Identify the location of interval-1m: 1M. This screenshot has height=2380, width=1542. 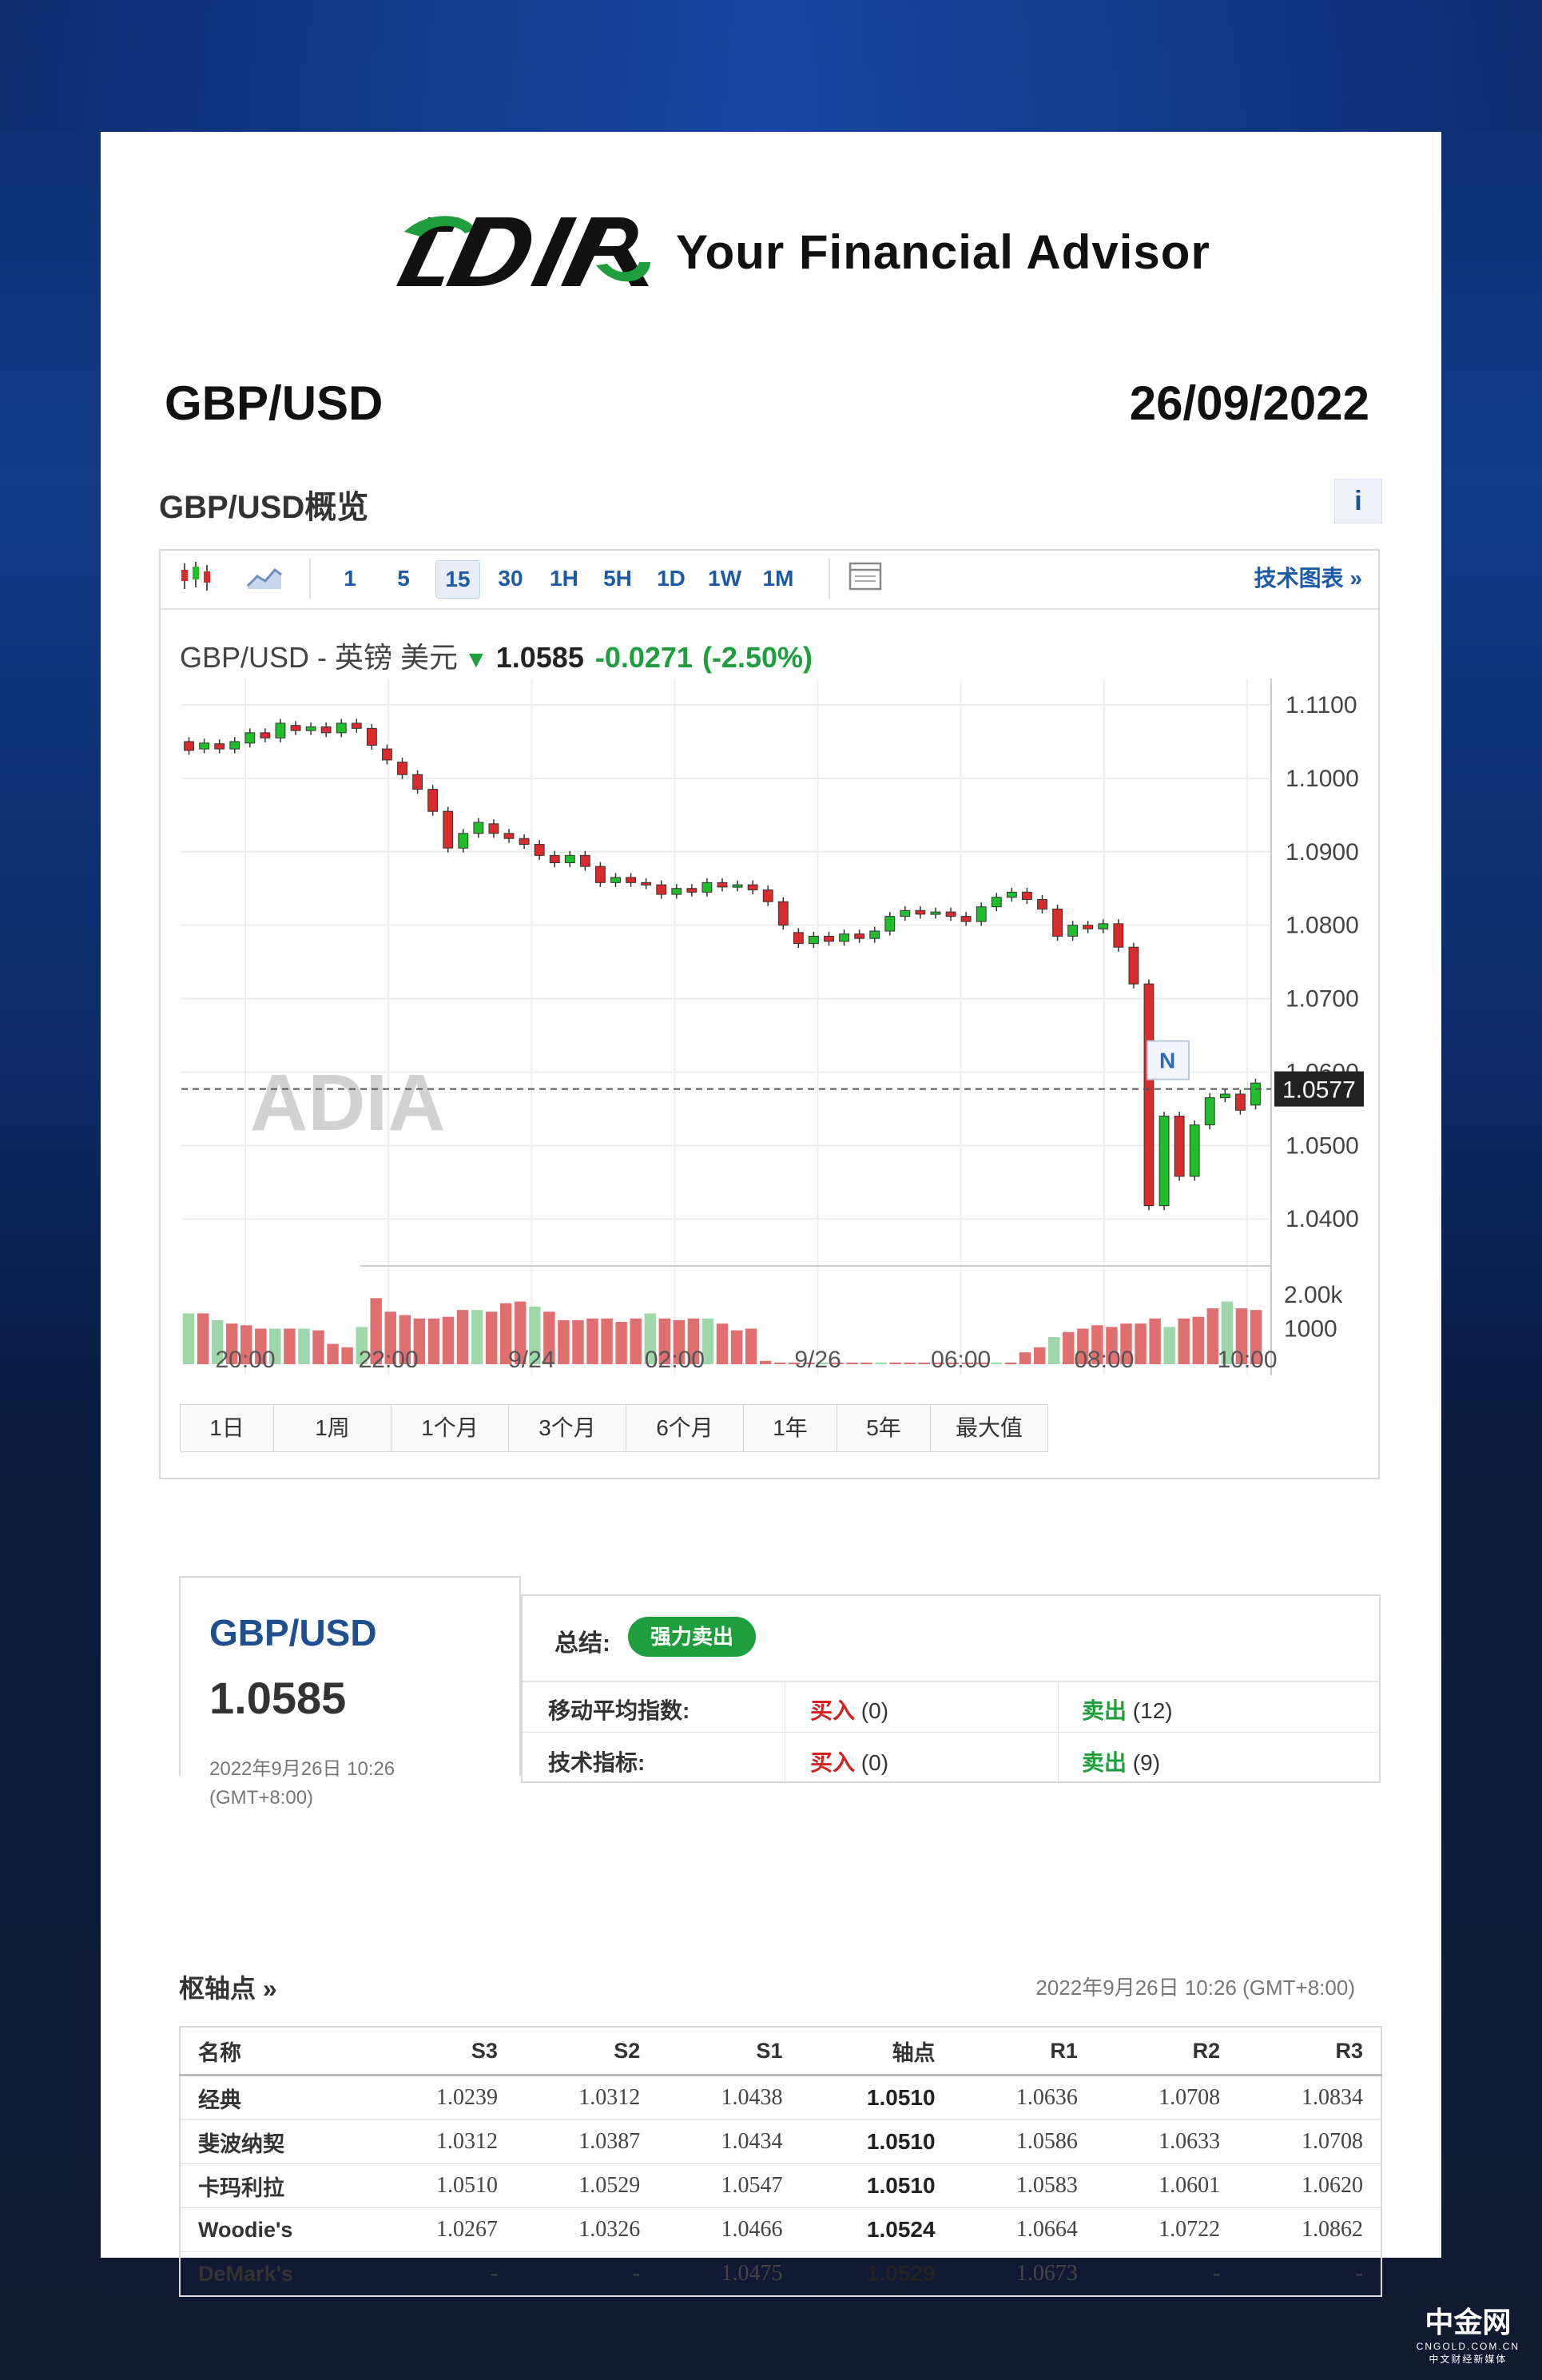
(778, 578).